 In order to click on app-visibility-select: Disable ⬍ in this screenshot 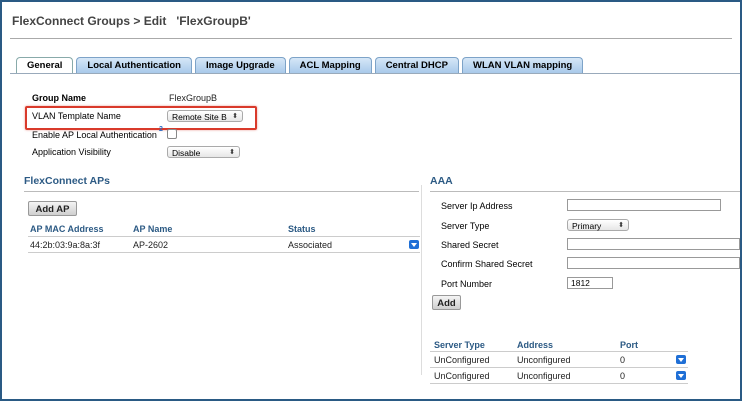, I will do `click(203, 152)`.